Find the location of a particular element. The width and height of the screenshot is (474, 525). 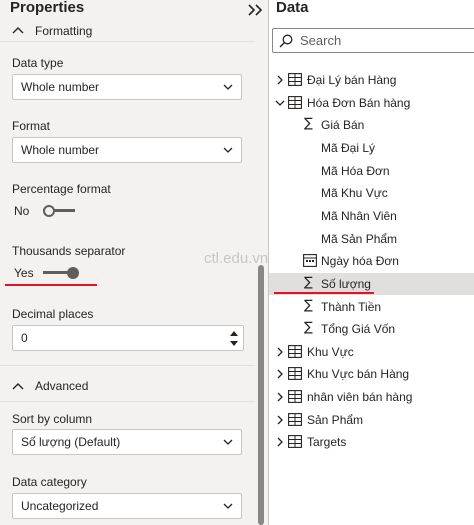

thousands-separator-label: Thousands separator is located at coordinates (69, 251).